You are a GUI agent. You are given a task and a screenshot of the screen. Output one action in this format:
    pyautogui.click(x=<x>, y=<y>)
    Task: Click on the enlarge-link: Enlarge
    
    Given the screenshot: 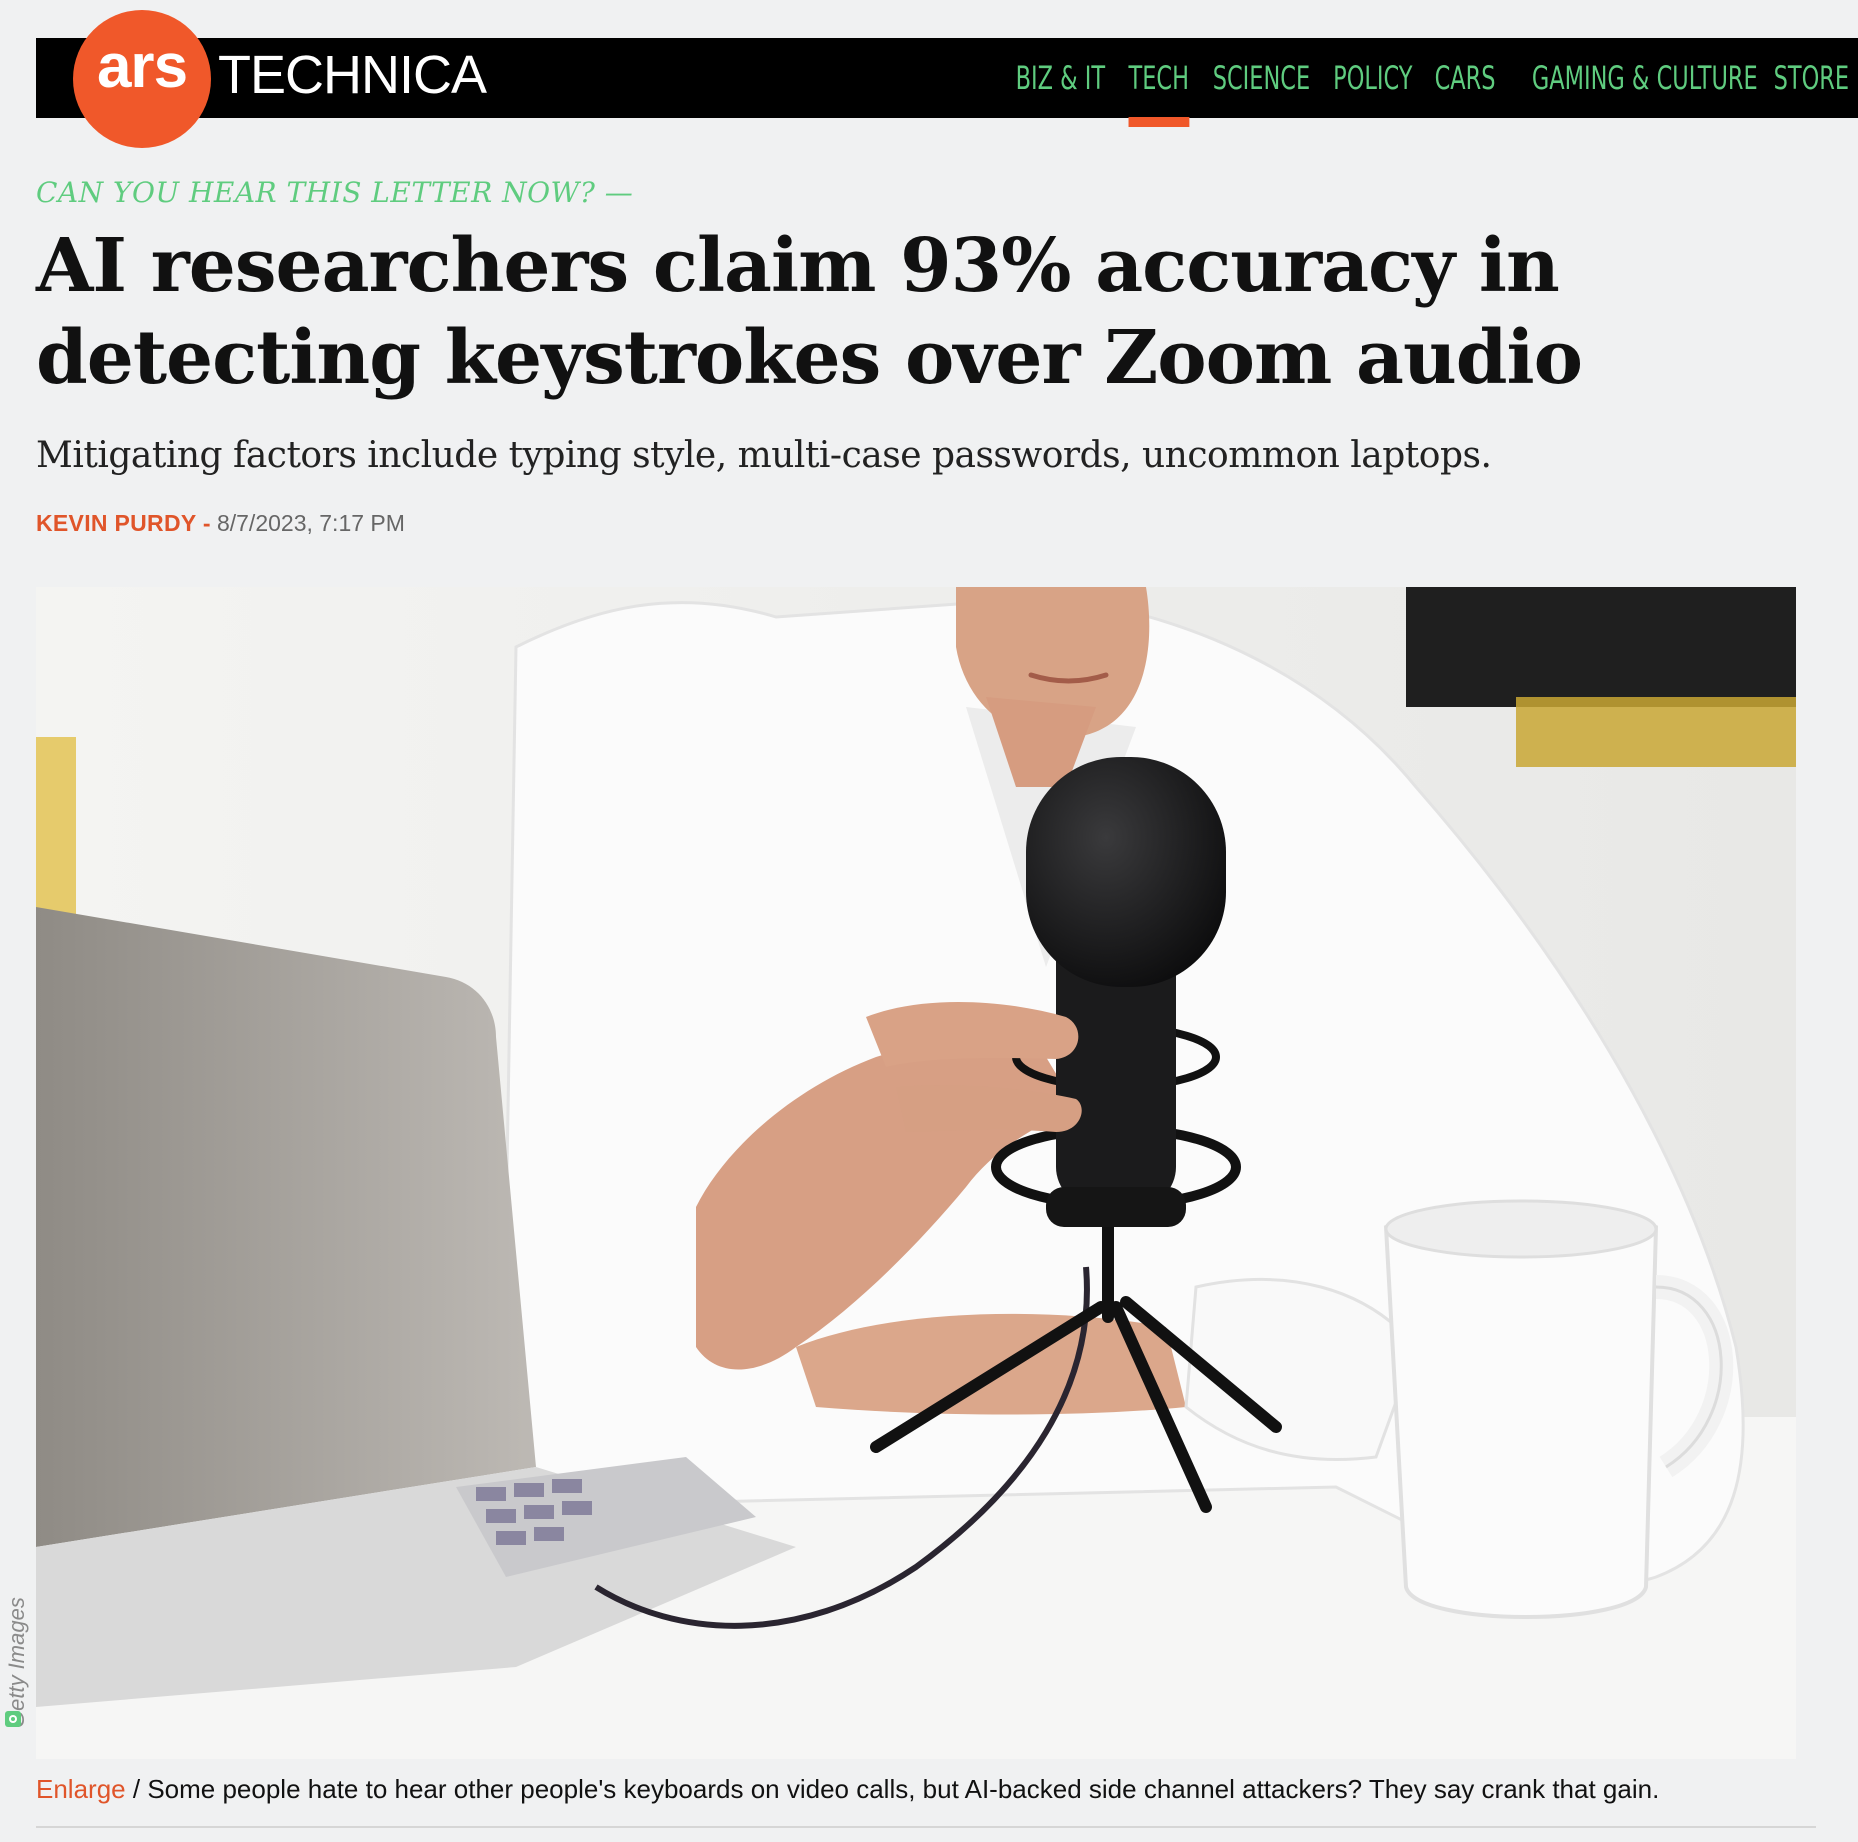 What is the action you would take?
    pyautogui.click(x=81, y=1789)
    